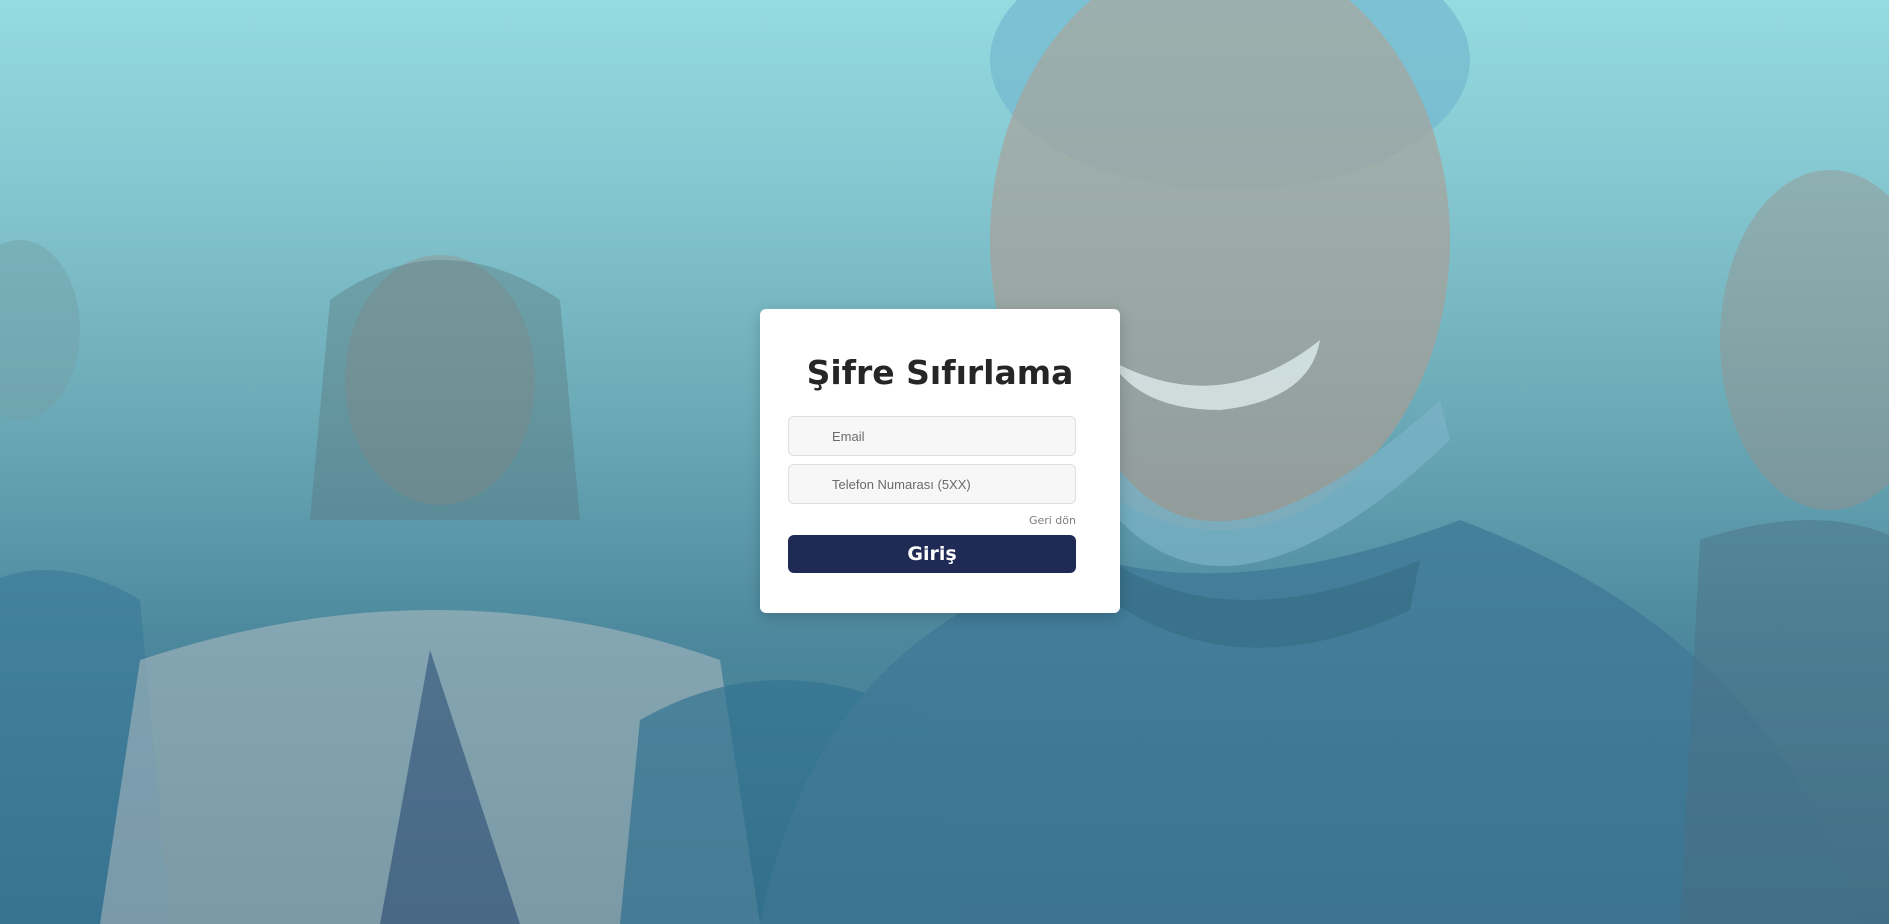  Describe the element at coordinates (1052, 520) in the screenshot. I see `back-link: Geri dön` at that location.